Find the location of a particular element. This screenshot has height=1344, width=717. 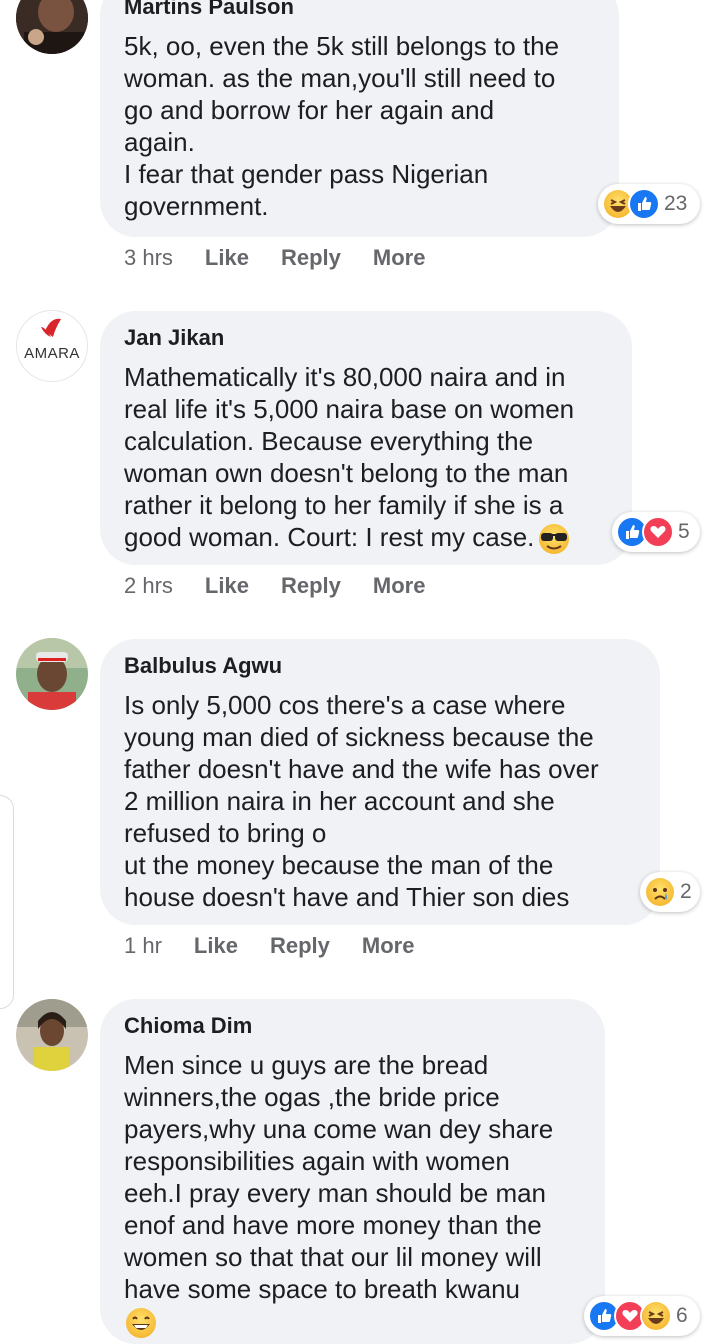

comment-actions: 1 hr Like Reply More is located at coordinates (285, 946).